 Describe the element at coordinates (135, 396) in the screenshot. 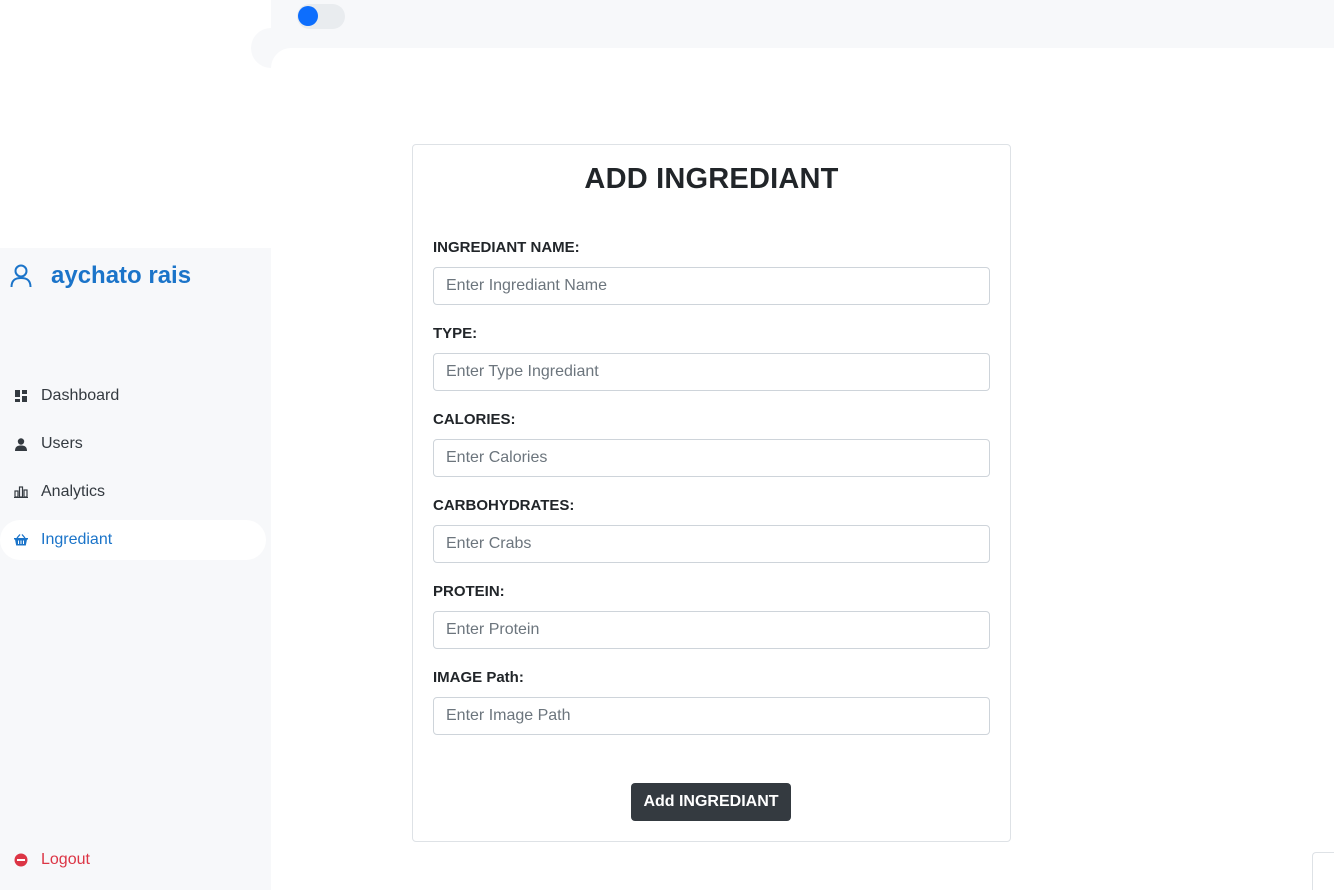

I see `sidebar-item-dashboard: Dashboard` at that location.